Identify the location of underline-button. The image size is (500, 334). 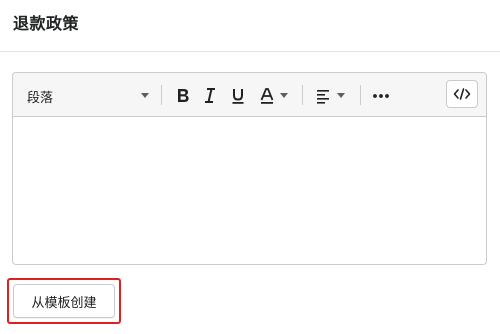
(238, 95).